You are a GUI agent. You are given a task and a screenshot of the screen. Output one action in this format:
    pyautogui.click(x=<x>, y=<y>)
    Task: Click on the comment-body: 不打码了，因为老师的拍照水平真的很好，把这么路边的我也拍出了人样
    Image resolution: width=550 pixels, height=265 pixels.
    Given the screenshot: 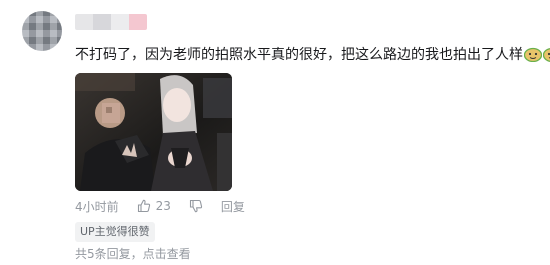 What is the action you would take?
    pyautogui.click(x=299, y=55)
    